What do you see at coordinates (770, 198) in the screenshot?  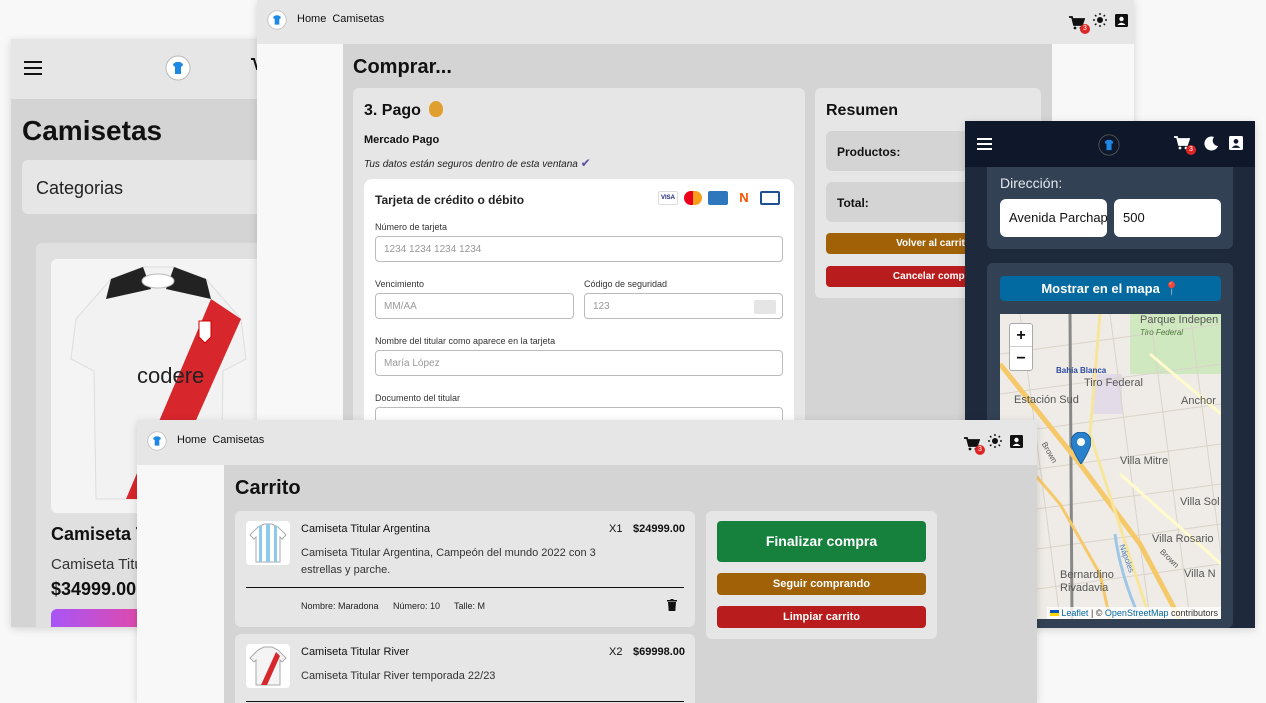 I see `cabal-icon` at bounding box center [770, 198].